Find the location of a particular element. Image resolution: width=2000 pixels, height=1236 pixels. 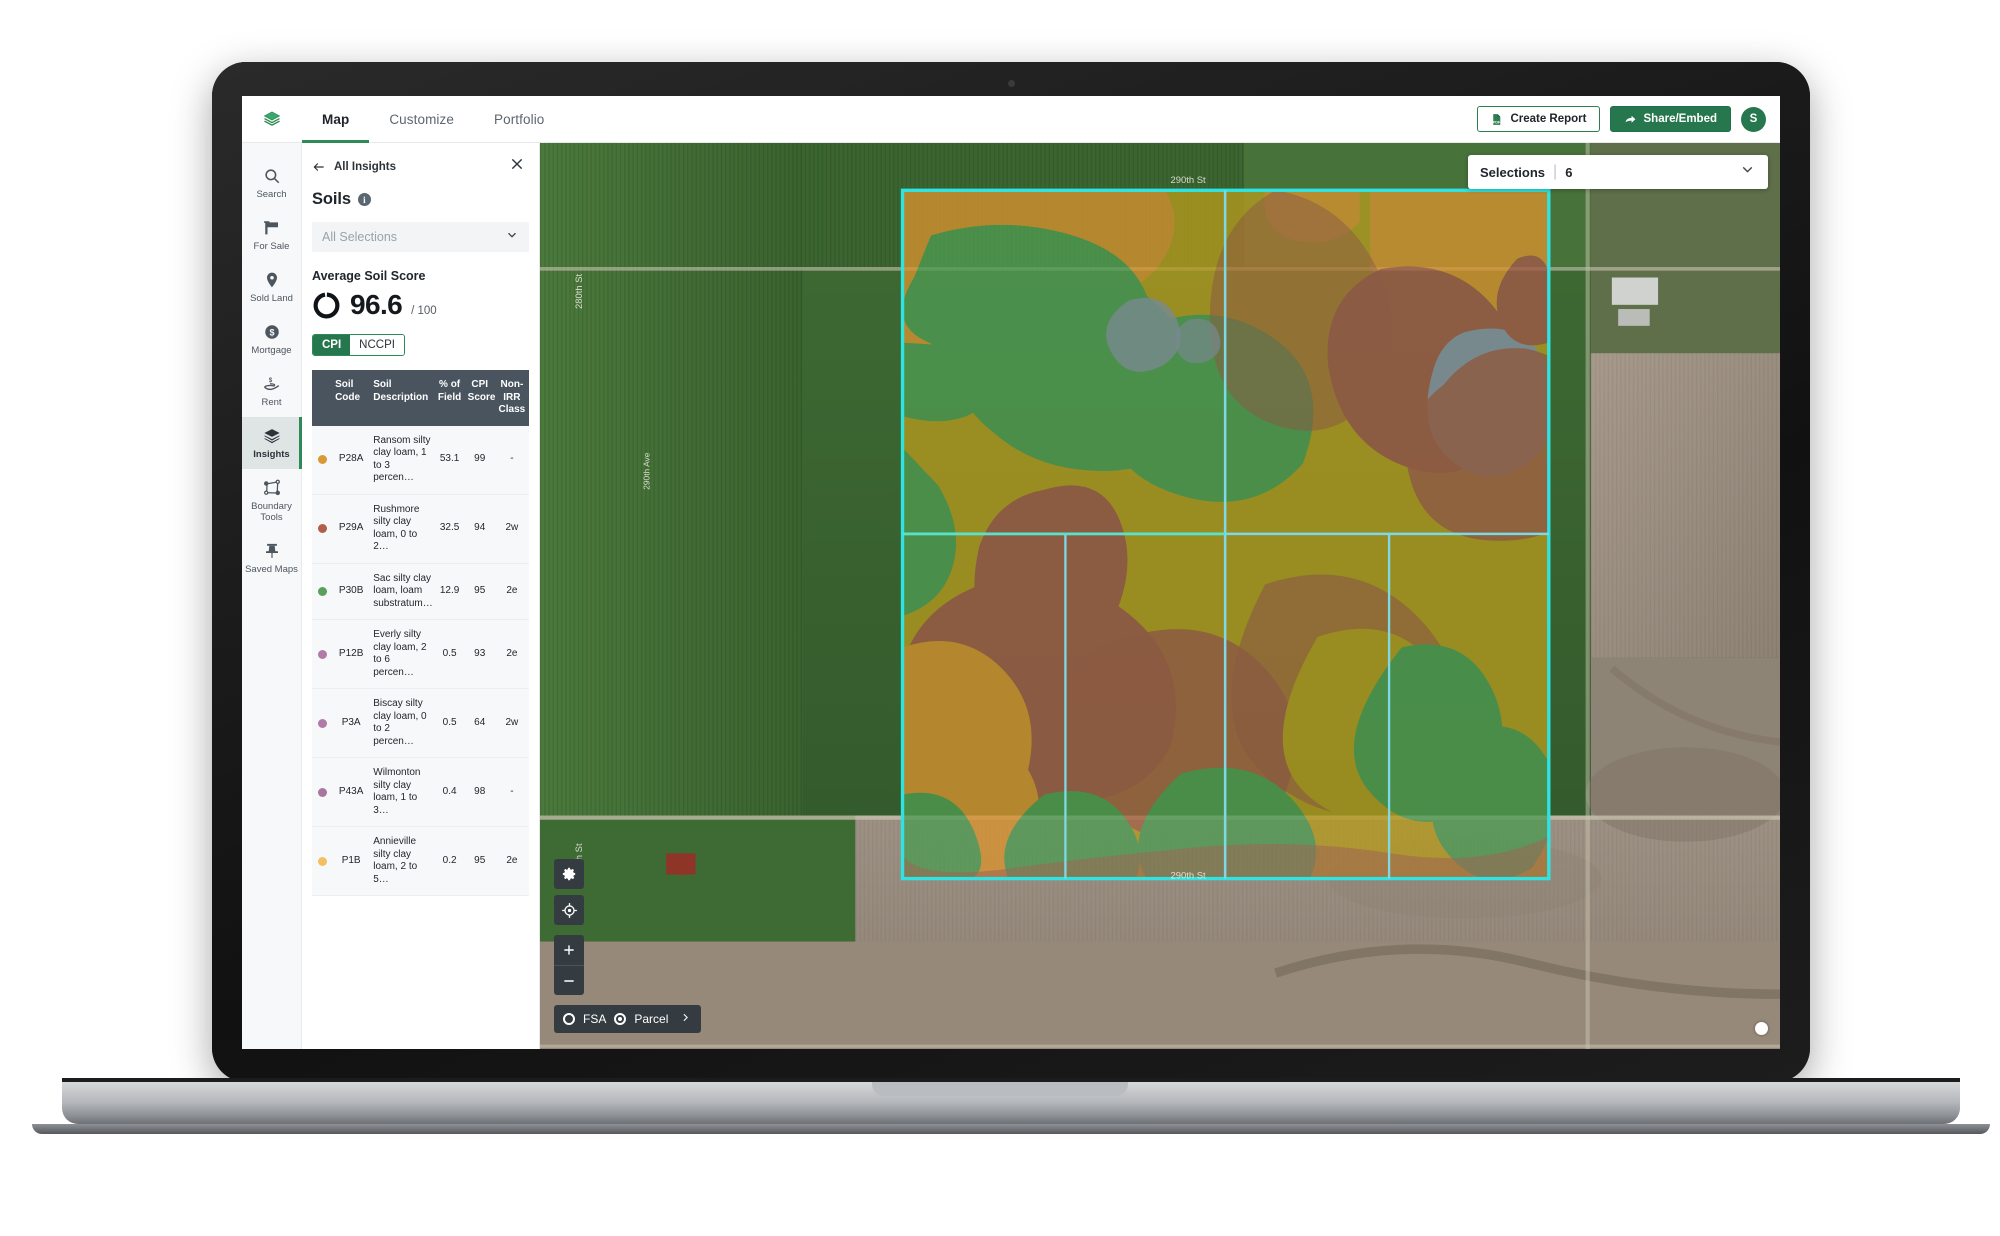

create-report-label: Create Report is located at coordinates (1548, 119).